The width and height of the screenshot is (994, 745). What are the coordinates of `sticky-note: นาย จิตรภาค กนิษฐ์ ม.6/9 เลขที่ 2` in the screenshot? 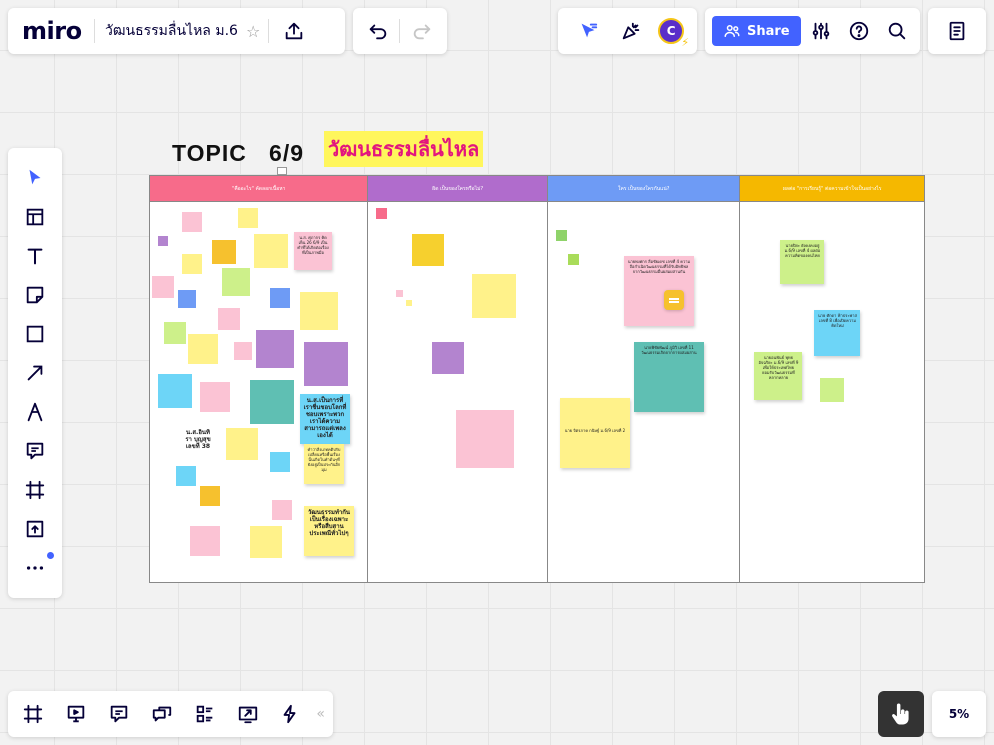 It's located at (594, 433).